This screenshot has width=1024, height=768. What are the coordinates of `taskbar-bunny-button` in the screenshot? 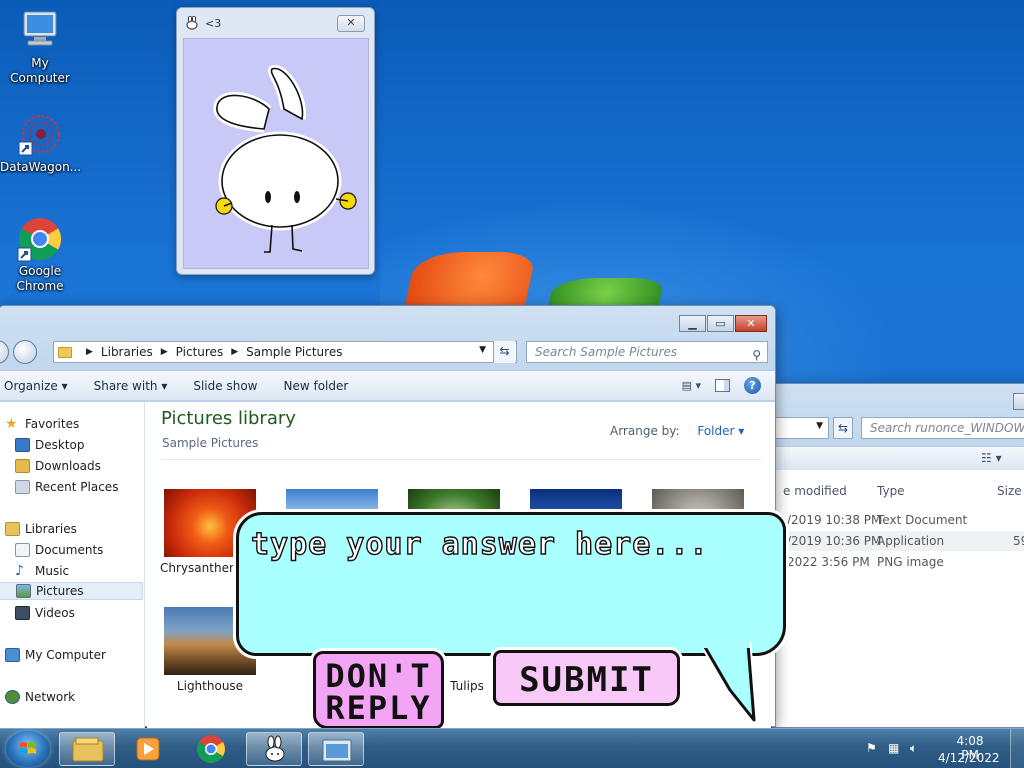 It's located at (274, 749).